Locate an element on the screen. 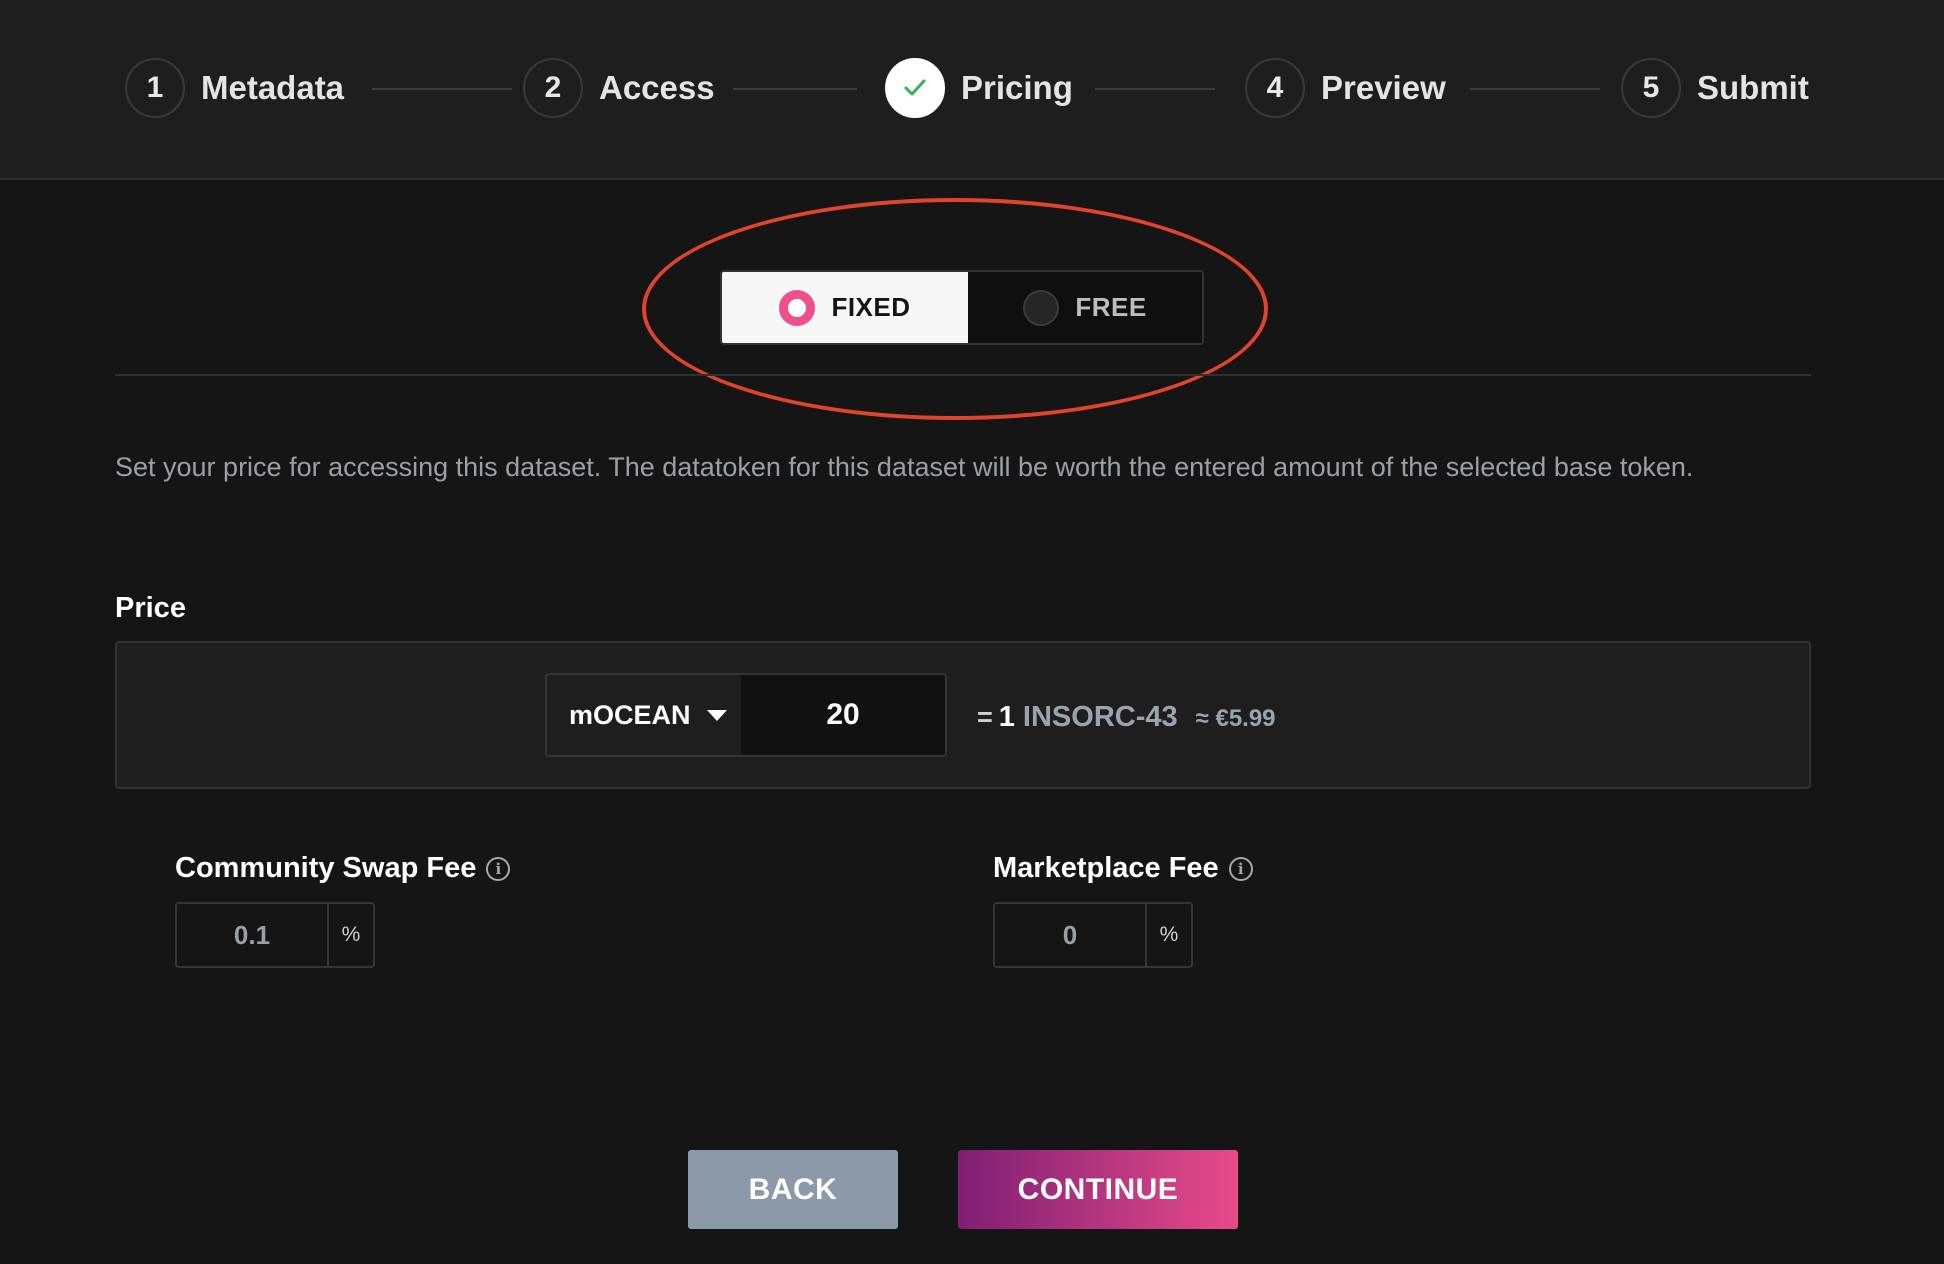 This screenshot has width=1944, height=1264. continue-button: CONTINUE is located at coordinates (1098, 1189).